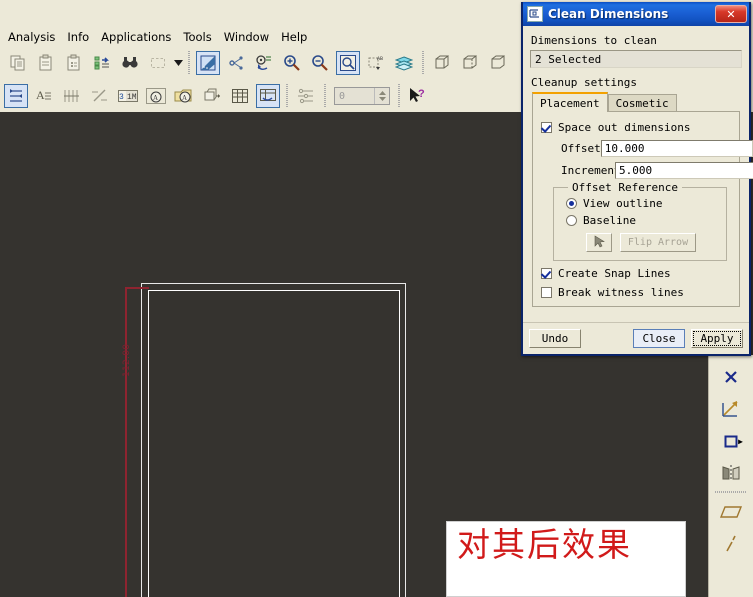  I want to click on menu-label-tools: Tools, so click(197, 36).